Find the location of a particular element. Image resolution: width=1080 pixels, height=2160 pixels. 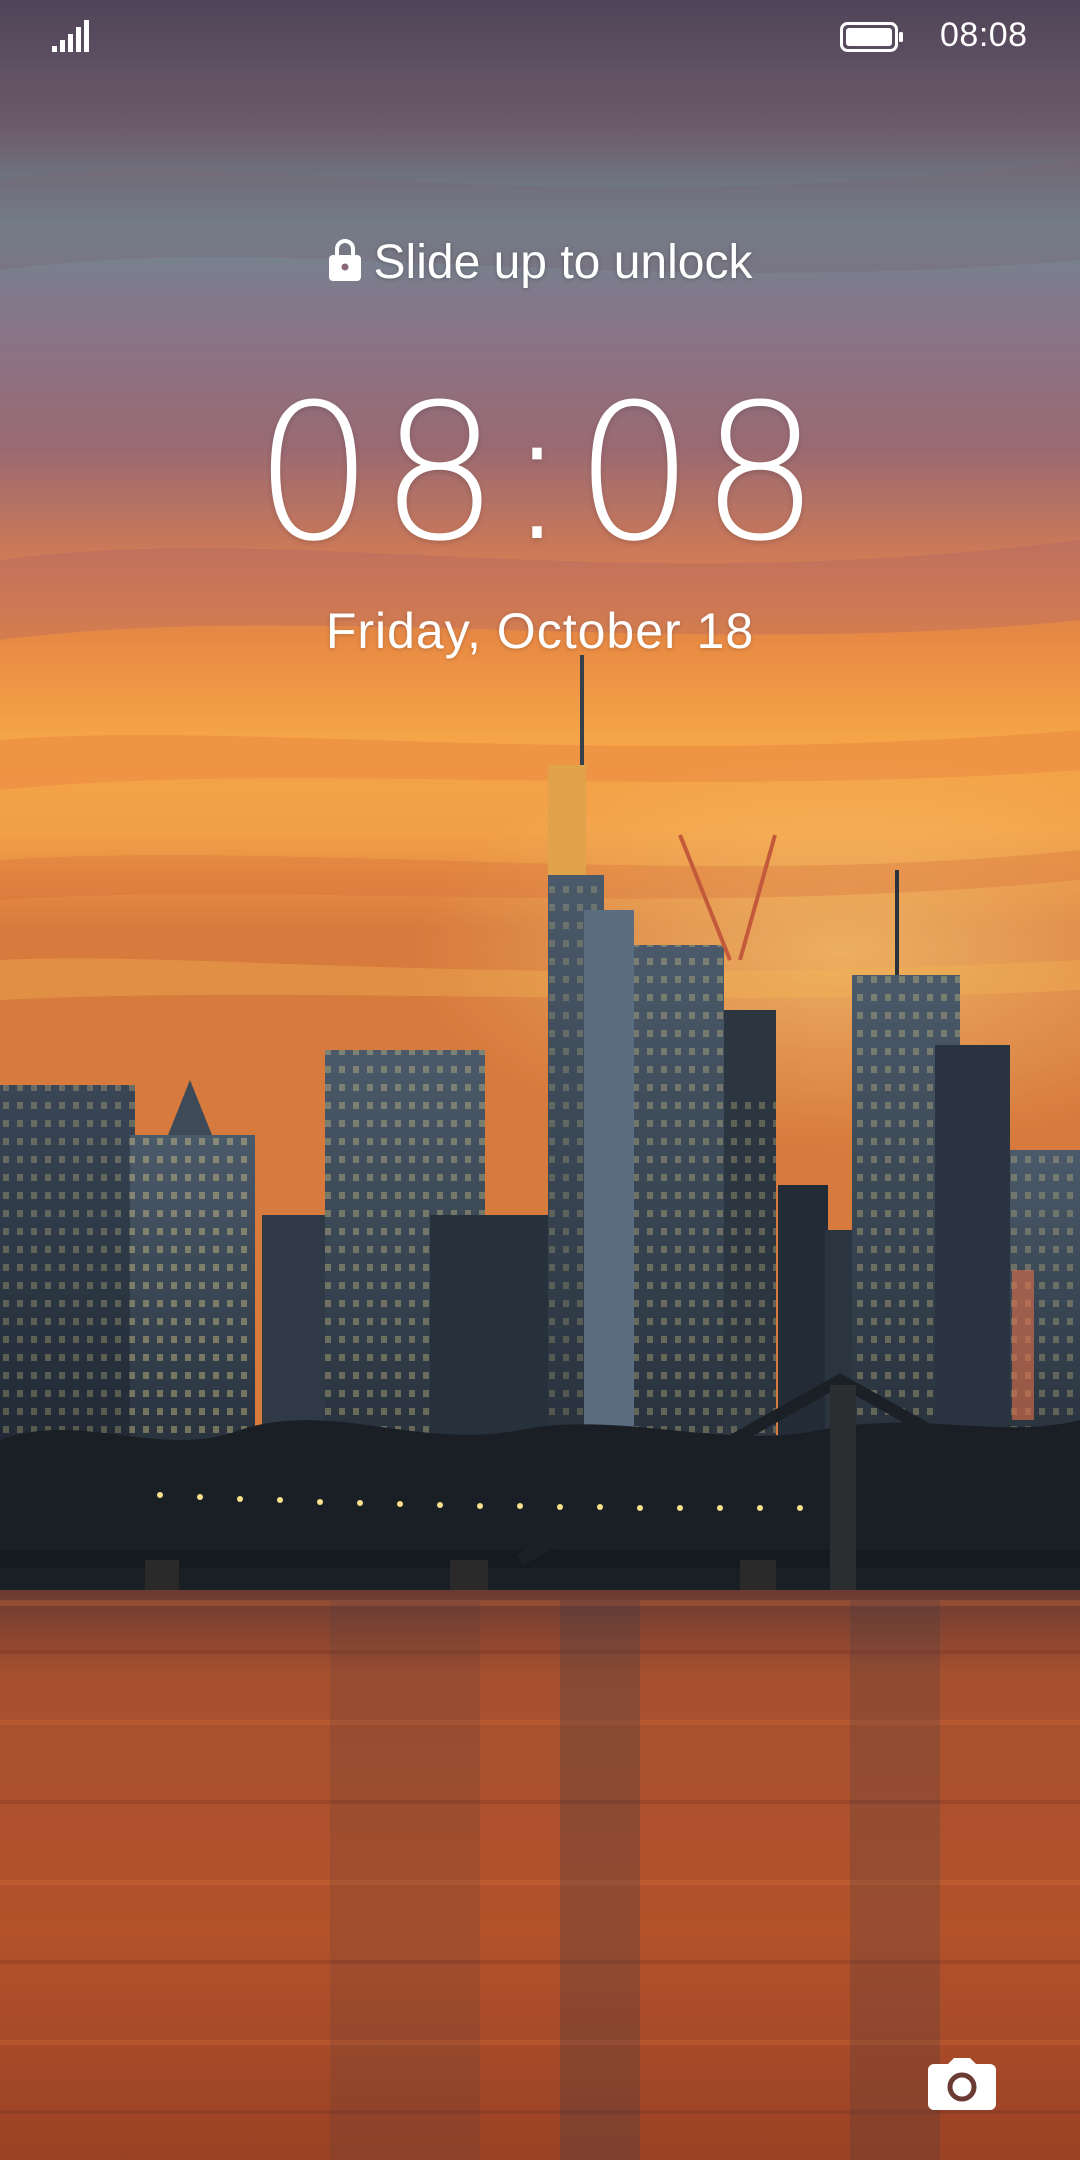

lock-screen-date: Friday, October 18 is located at coordinates (540, 631).